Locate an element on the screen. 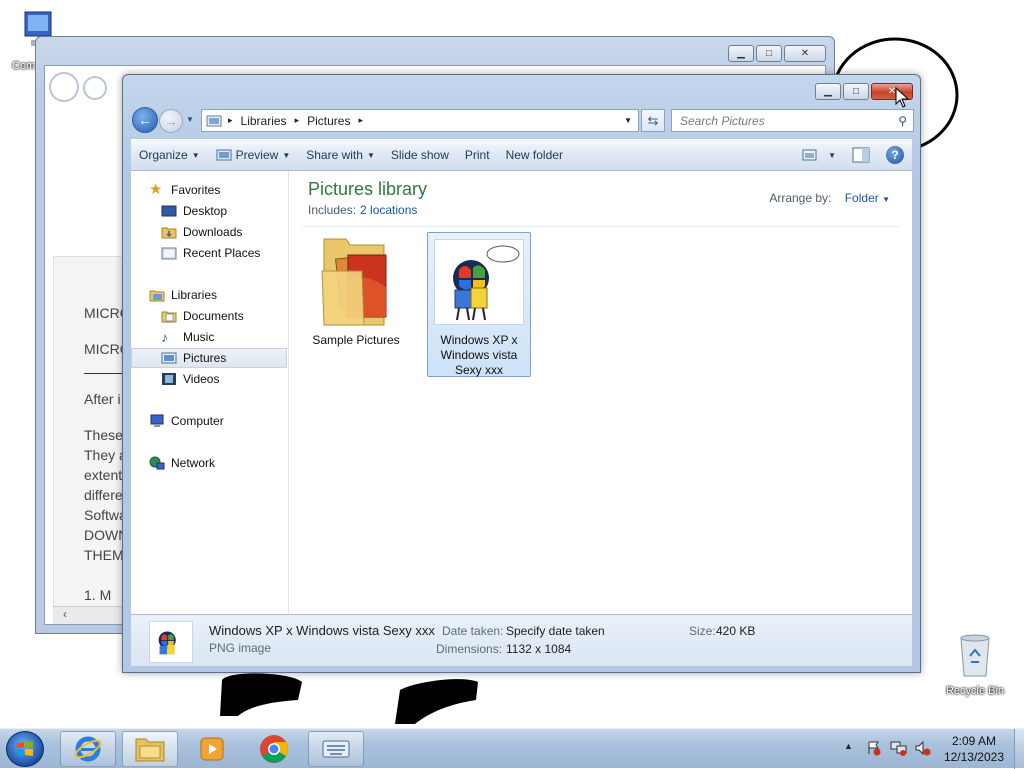 This screenshot has width=1024, height=769. doc-line: extent is located at coordinates (103, 475).